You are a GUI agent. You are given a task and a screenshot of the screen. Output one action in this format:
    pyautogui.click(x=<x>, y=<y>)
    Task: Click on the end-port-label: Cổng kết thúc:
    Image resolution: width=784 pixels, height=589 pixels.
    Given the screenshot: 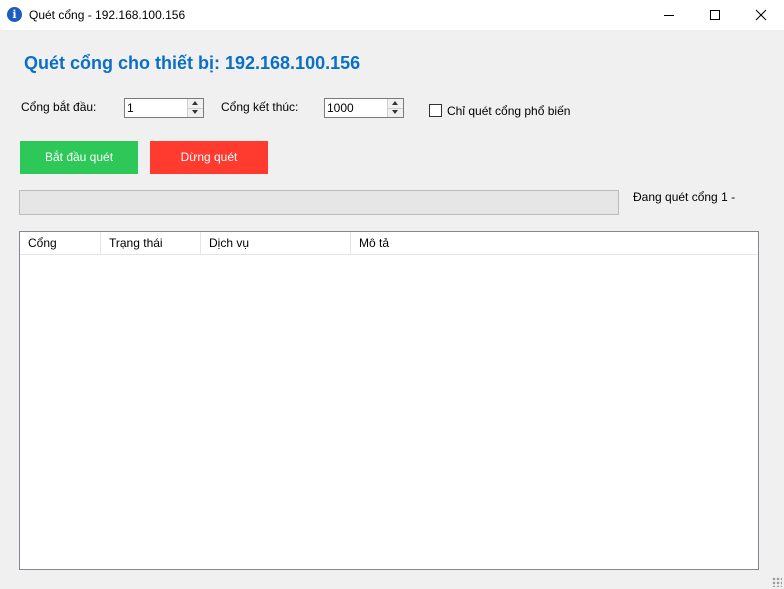 What is the action you would take?
    pyautogui.click(x=260, y=107)
    